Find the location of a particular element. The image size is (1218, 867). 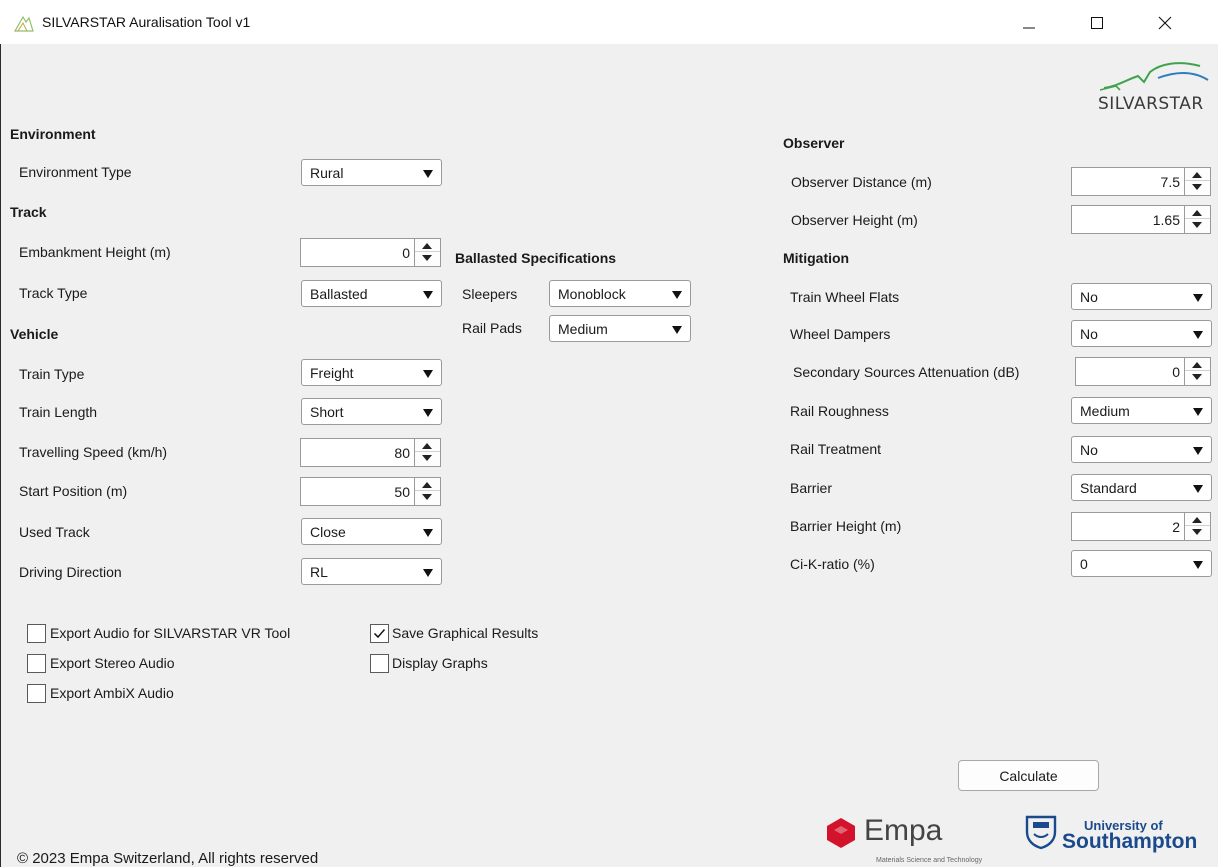

travelling-speed-label: Travelling Speed (km/h) is located at coordinates (93, 452).